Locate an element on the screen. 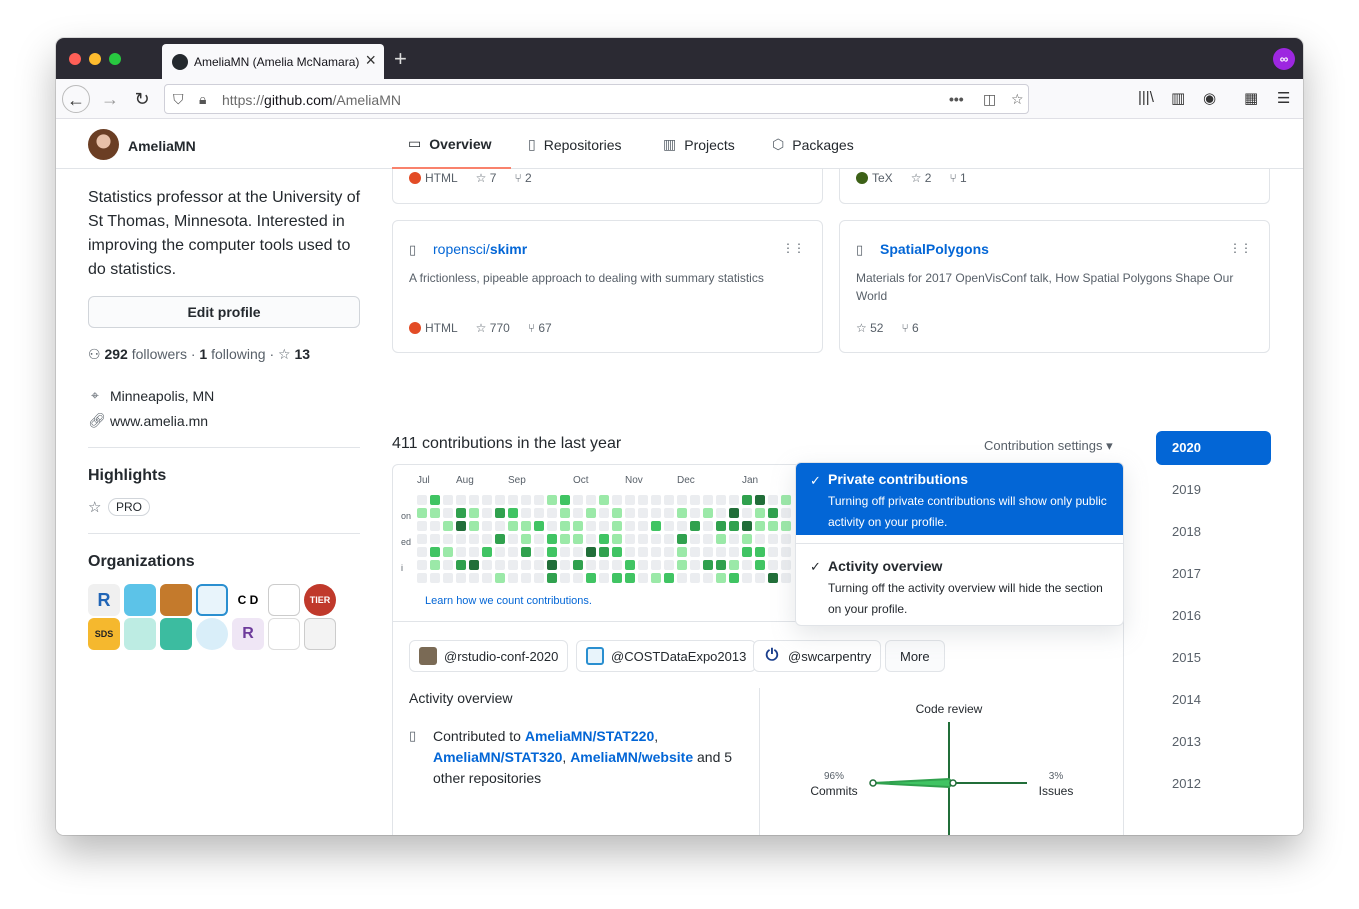  private-mask-icon: ∞ is located at coordinates (1284, 59).